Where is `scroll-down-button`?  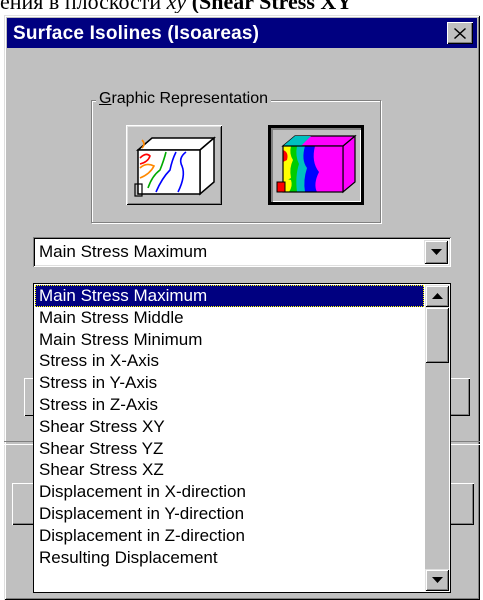 scroll-down-button is located at coordinates (437, 580).